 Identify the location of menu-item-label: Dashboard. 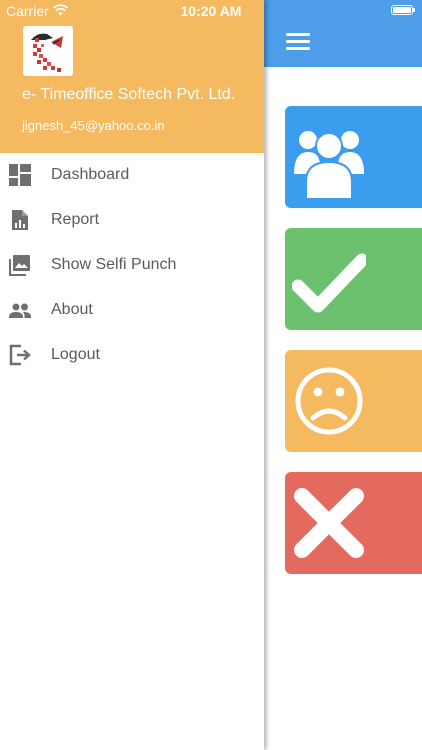
(90, 174).